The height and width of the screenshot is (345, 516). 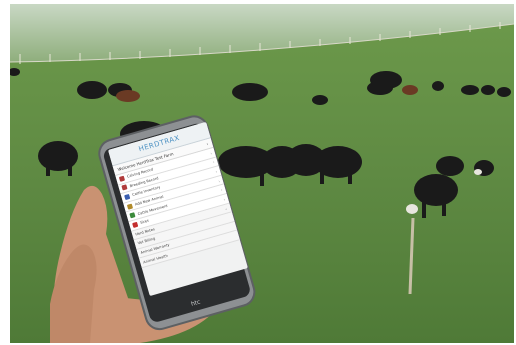 I want to click on inventory-icon, so click(x=127, y=197).